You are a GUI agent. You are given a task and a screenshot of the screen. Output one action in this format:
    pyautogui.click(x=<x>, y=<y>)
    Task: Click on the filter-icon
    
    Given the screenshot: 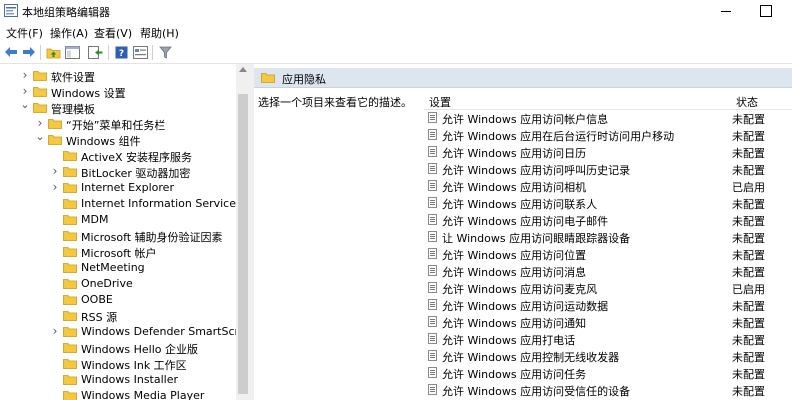 What is the action you would take?
    pyautogui.click(x=165, y=52)
    